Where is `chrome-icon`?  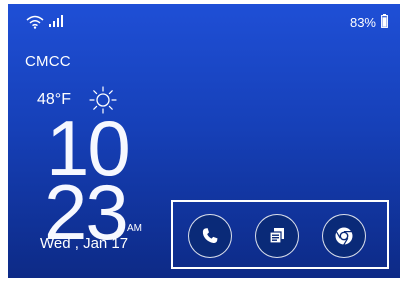
chrome-icon is located at coordinates (344, 236).